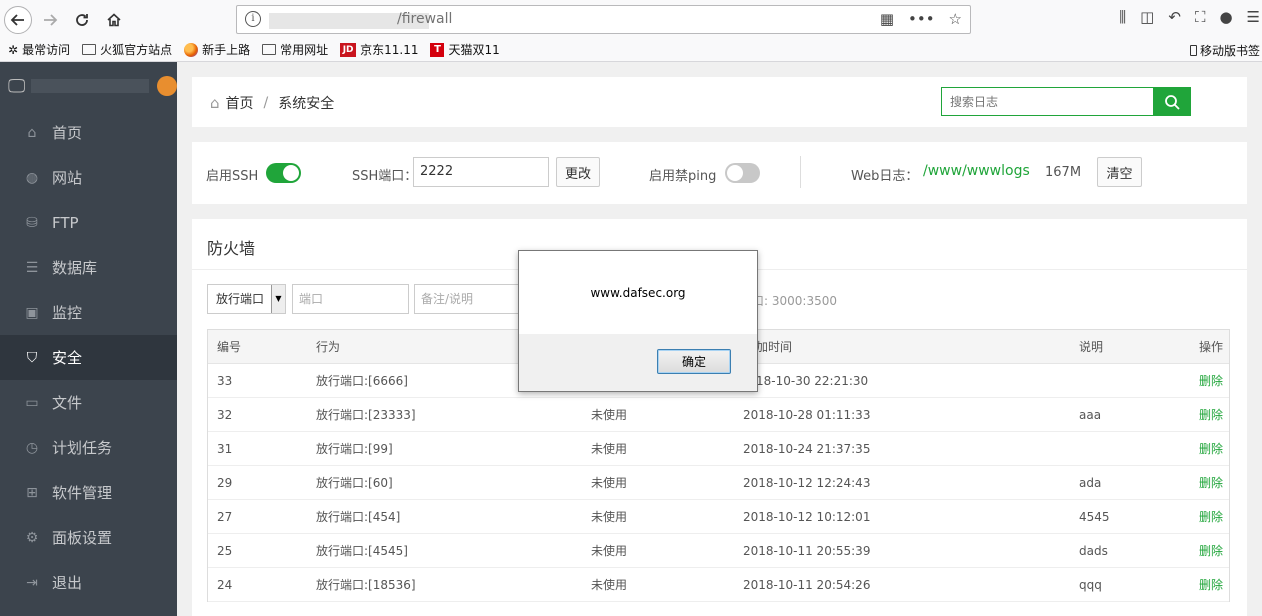  Describe the element at coordinates (88, 86) in the screenshot. I see `panel-logo: 🖵` at that location.